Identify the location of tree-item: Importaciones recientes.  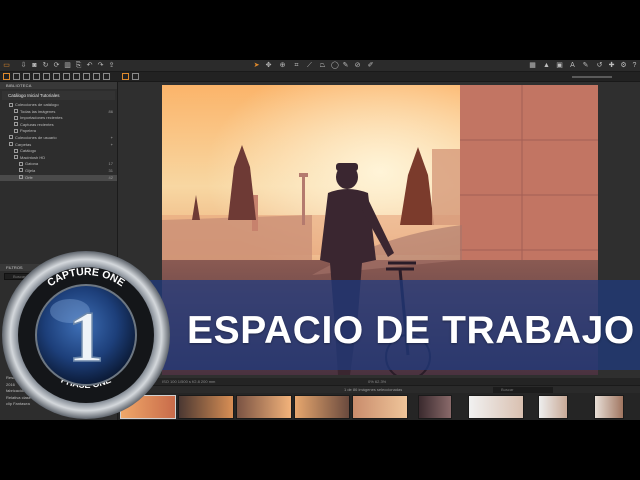
(58, 118).